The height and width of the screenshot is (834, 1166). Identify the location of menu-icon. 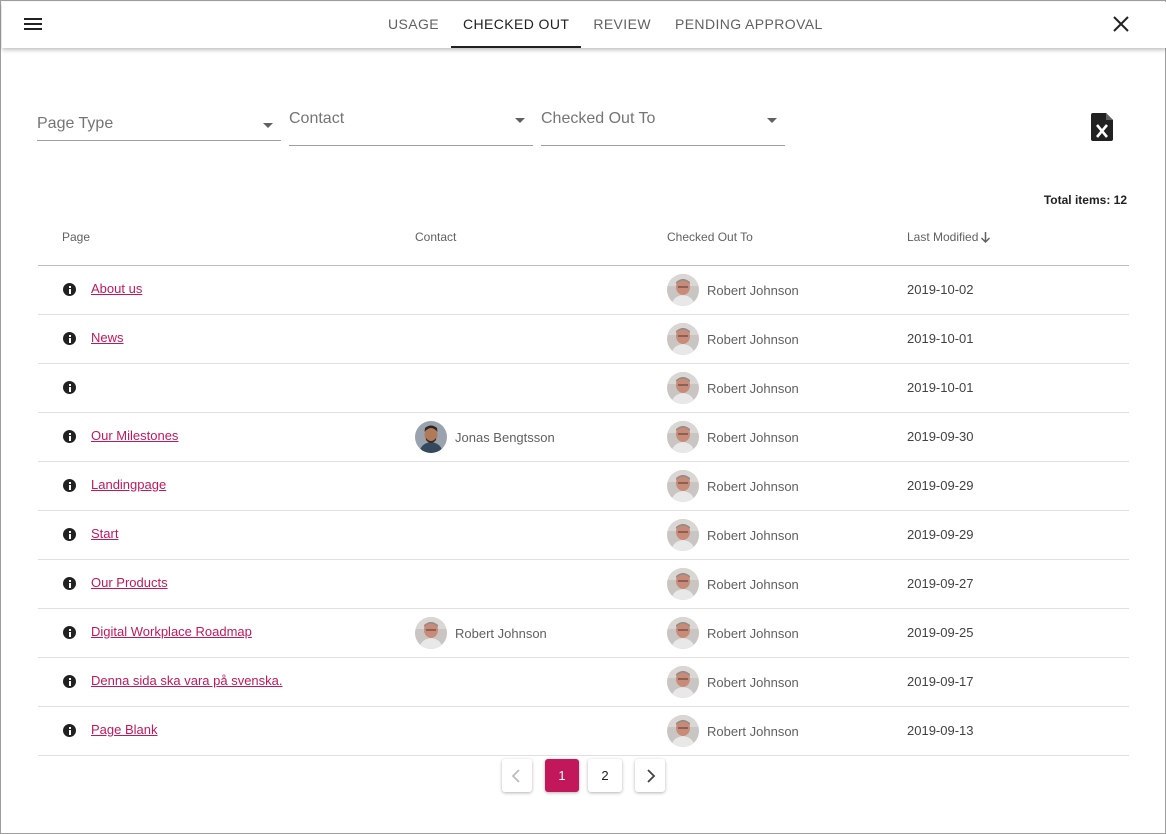
(34, 25).